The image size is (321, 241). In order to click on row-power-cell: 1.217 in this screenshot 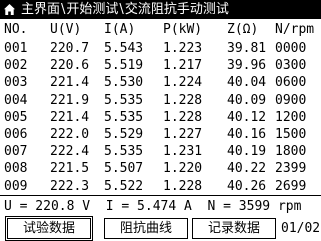, I will do `click(183, 66)`.